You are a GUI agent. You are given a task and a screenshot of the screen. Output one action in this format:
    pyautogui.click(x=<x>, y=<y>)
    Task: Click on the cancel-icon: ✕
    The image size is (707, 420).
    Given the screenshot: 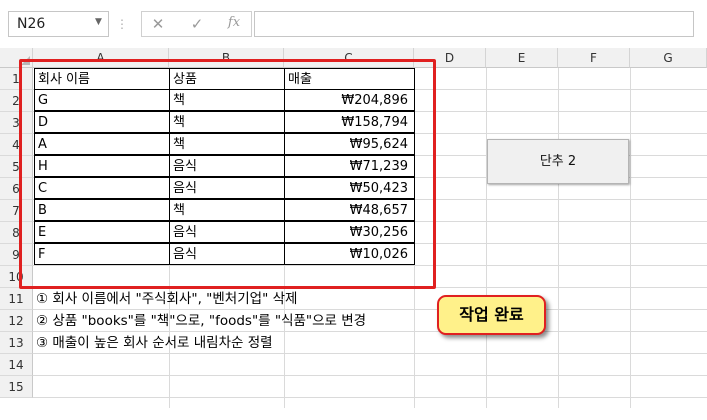 What is the action you would take?
    pyautogui.click(x=158, y=24)
    